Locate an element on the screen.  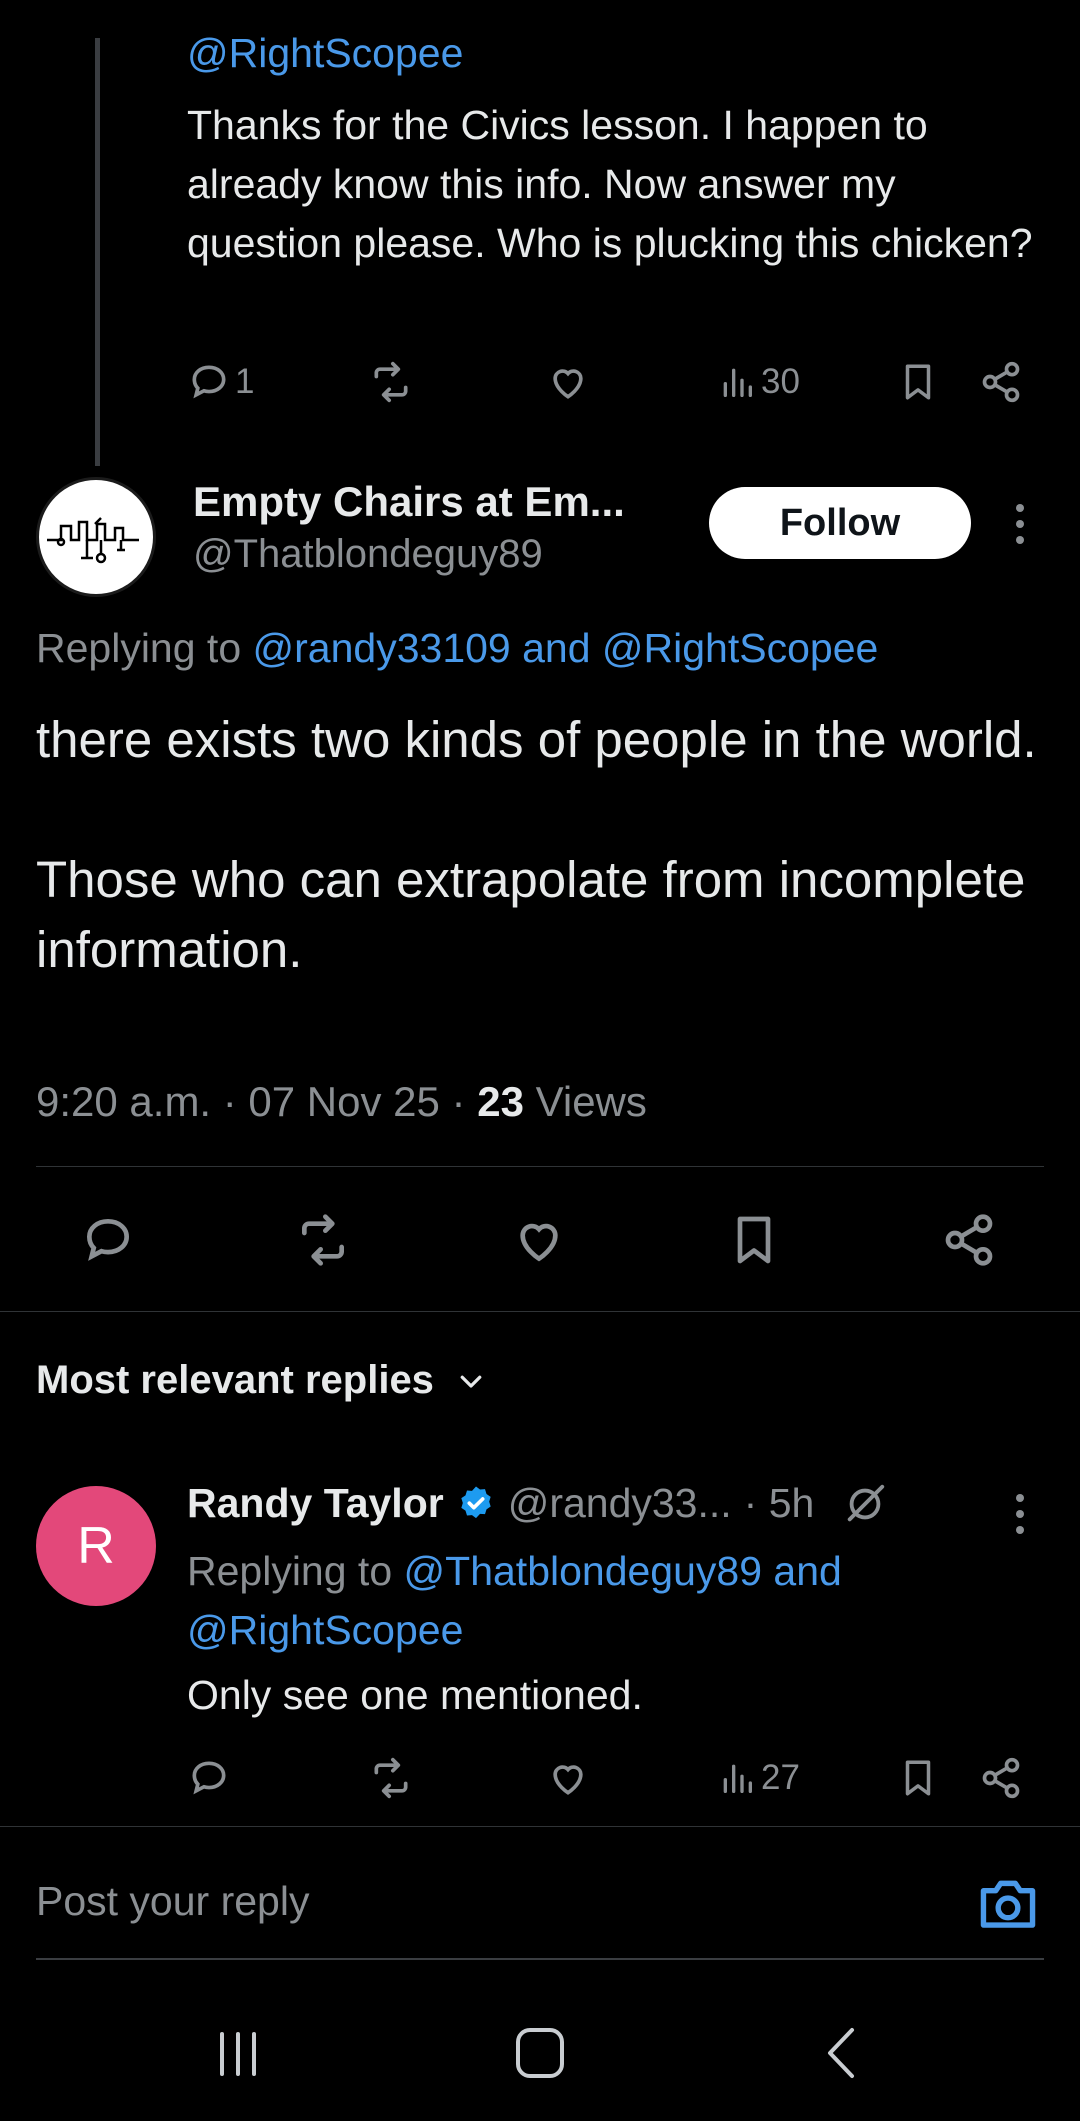
replying-prefix: Replying to is located at coordinates (139, 648).